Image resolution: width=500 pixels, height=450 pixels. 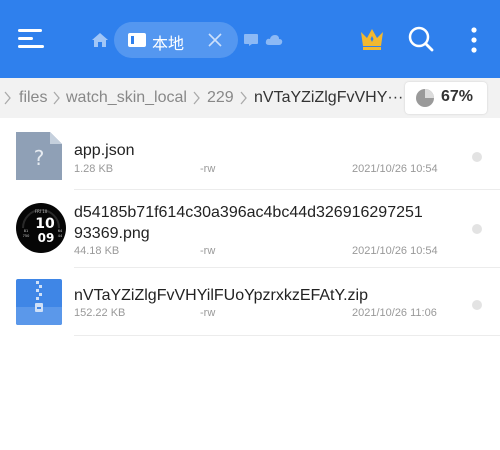 I want to click on breadcrumb-item-229: 229, so click(x=220, y=98).